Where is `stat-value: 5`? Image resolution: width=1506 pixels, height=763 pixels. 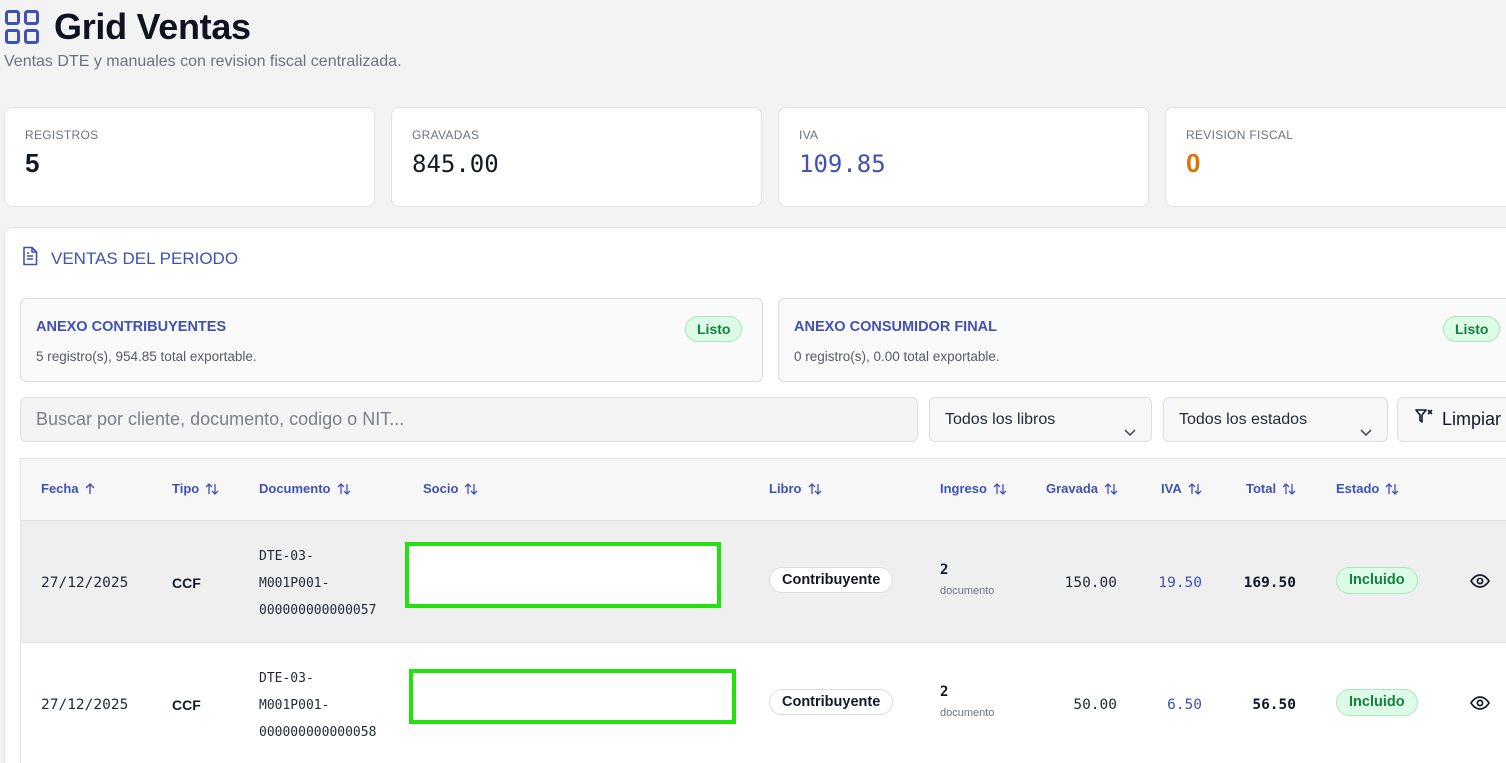
stat-value: 5 is located at coordinates (32, 163).